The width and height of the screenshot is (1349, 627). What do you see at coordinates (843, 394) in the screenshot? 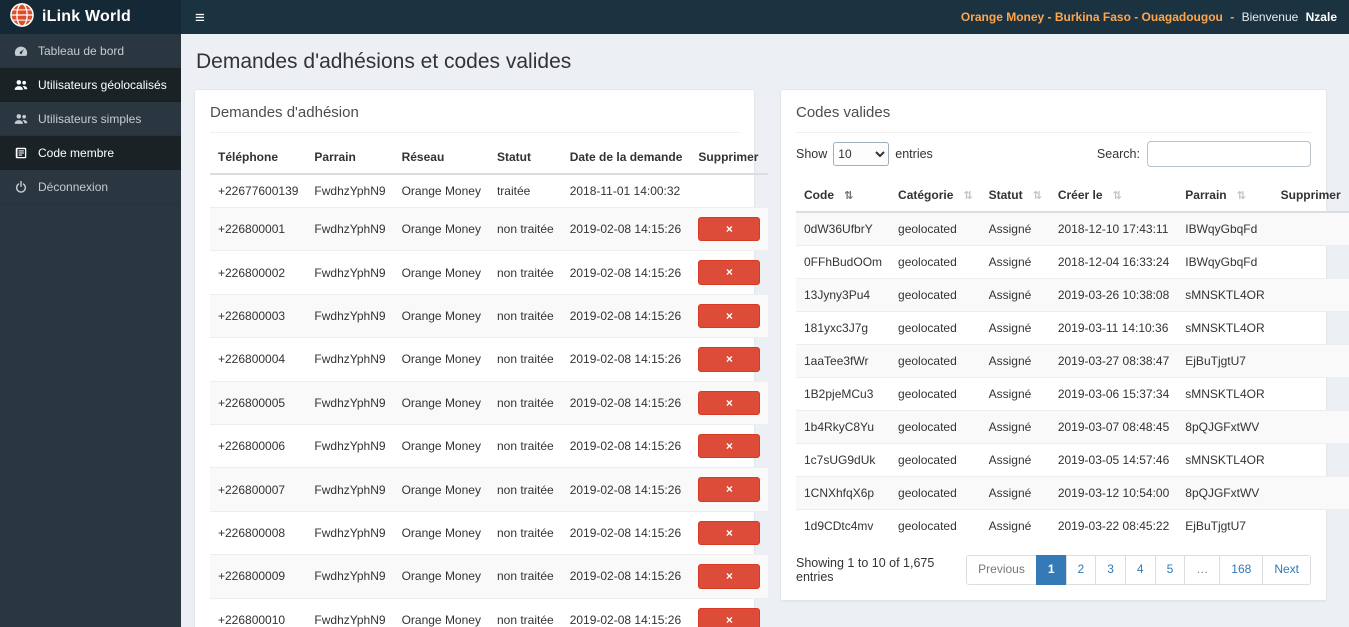
I see `code-value: 1B2pjeMCu3` at bounding box center [843, 394].